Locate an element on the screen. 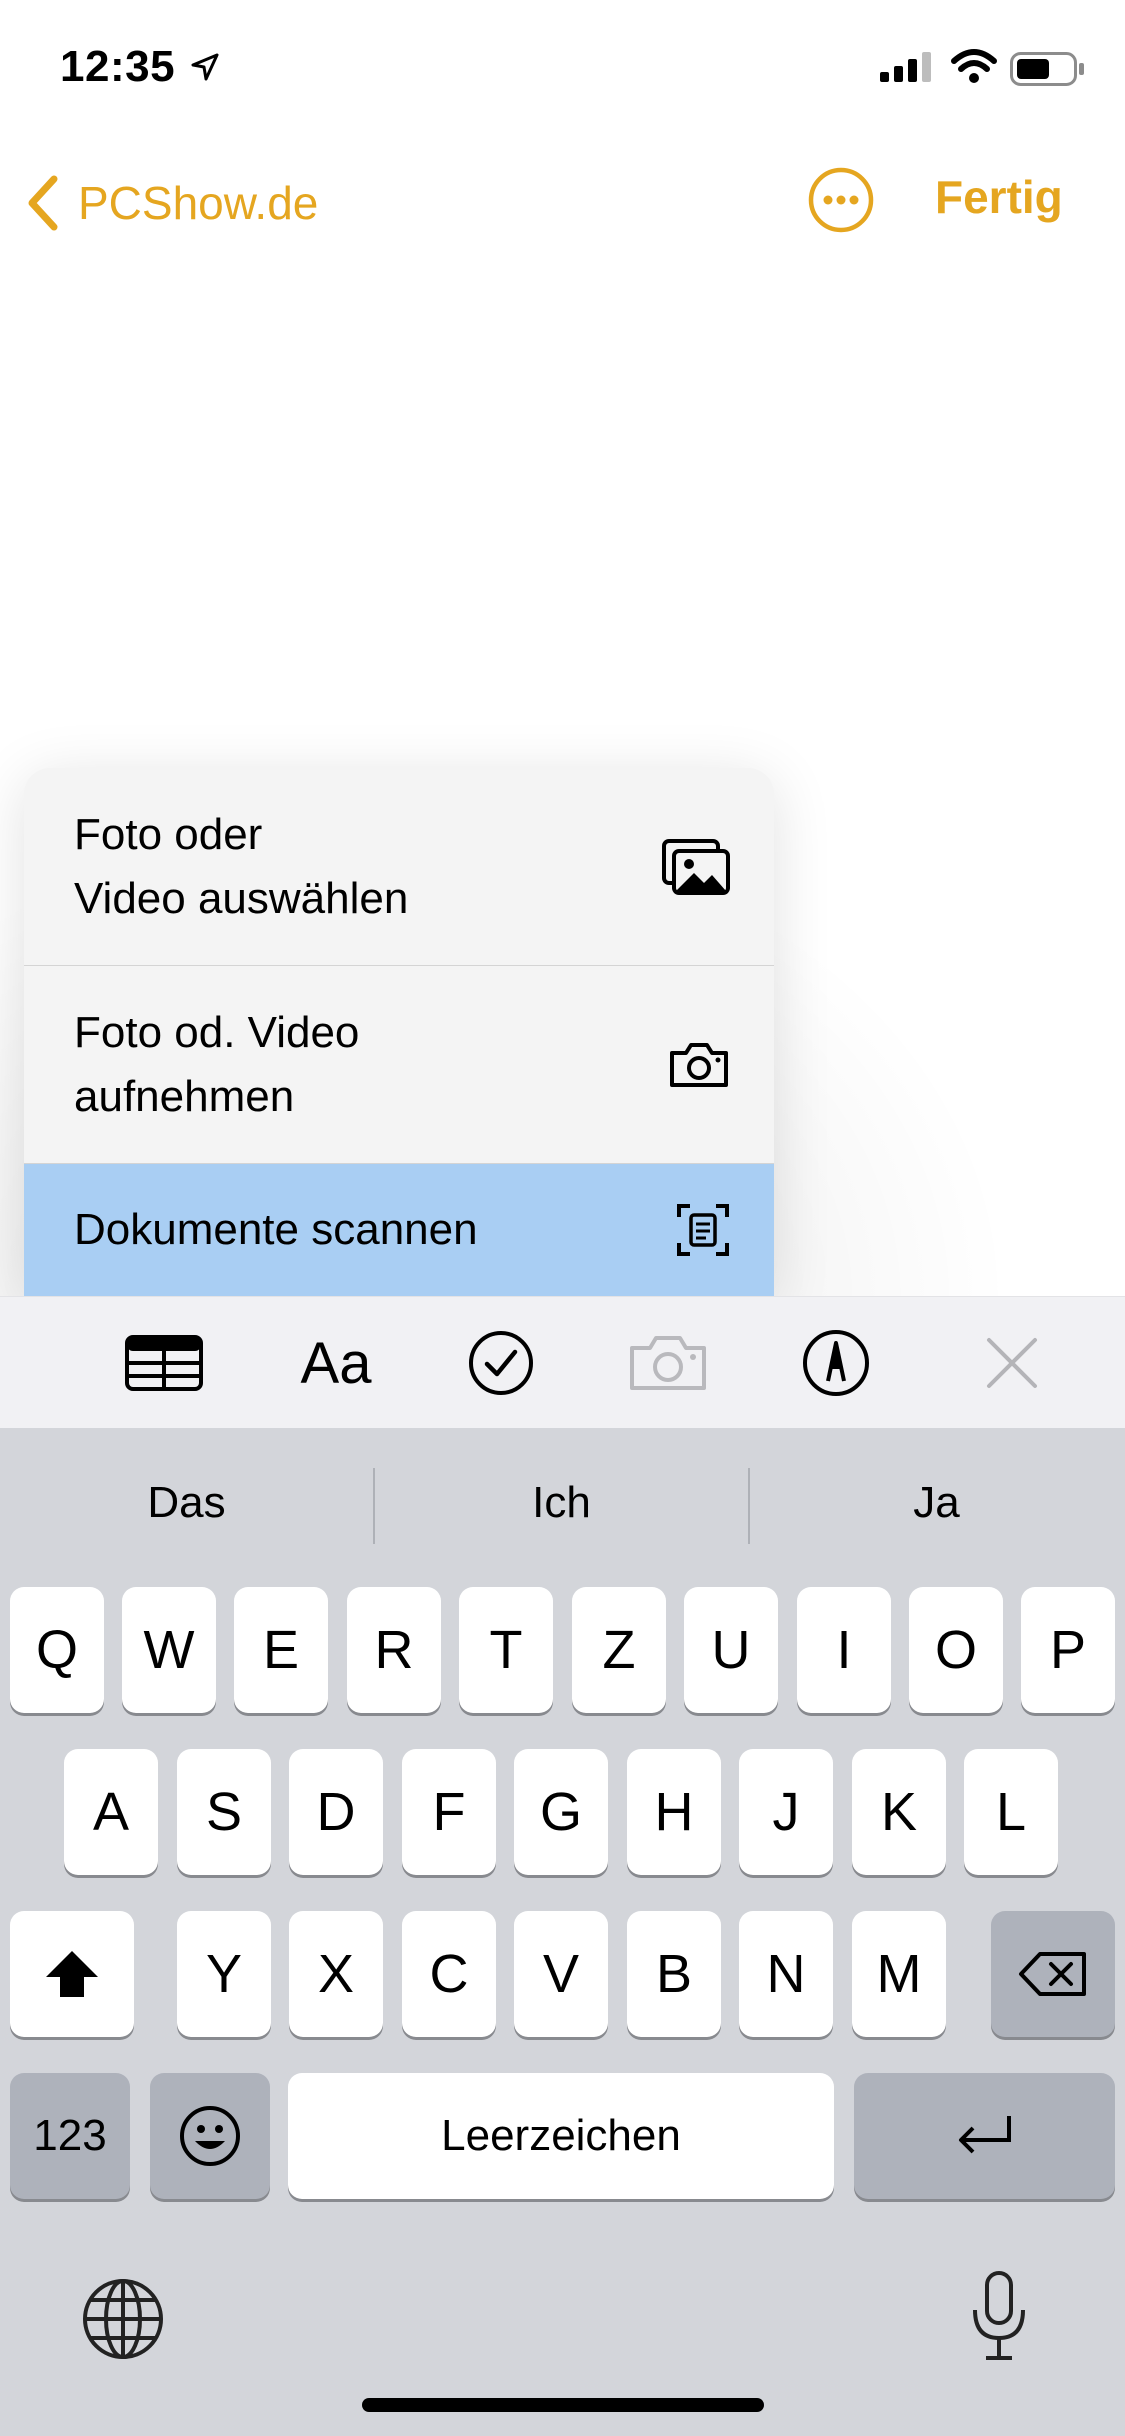 The image size is (1125, 2436). key-s: S is located at coordinates (224, 1812).